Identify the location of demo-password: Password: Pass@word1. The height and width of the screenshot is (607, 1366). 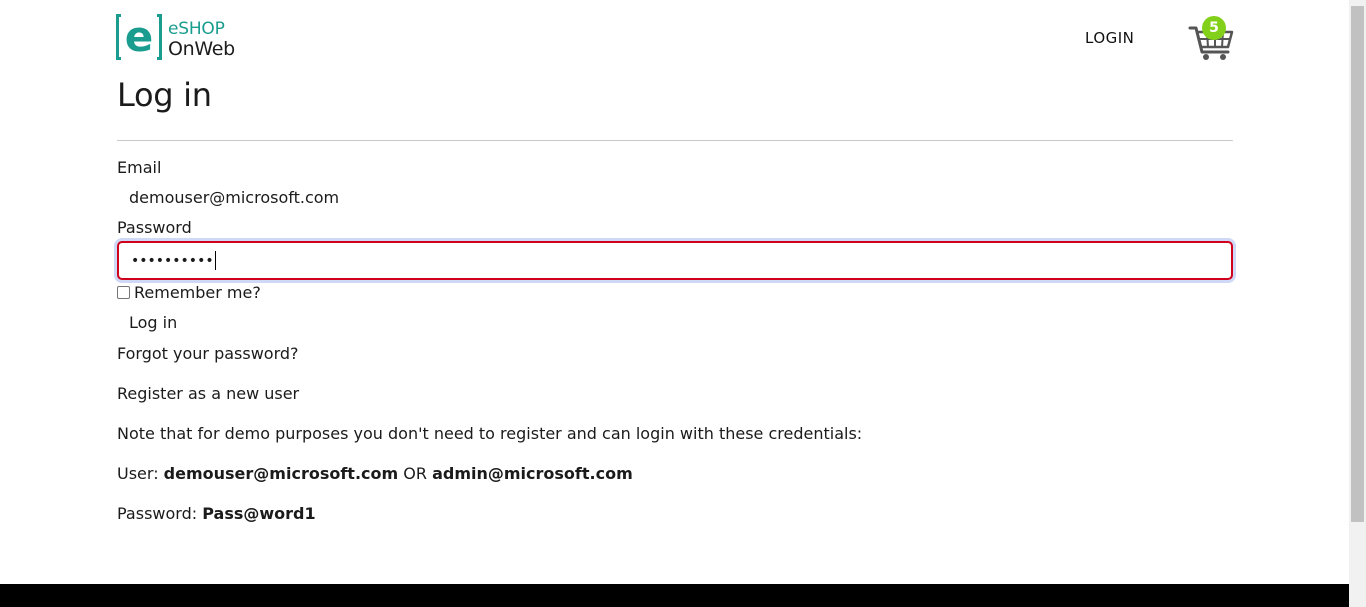
(216, 513).